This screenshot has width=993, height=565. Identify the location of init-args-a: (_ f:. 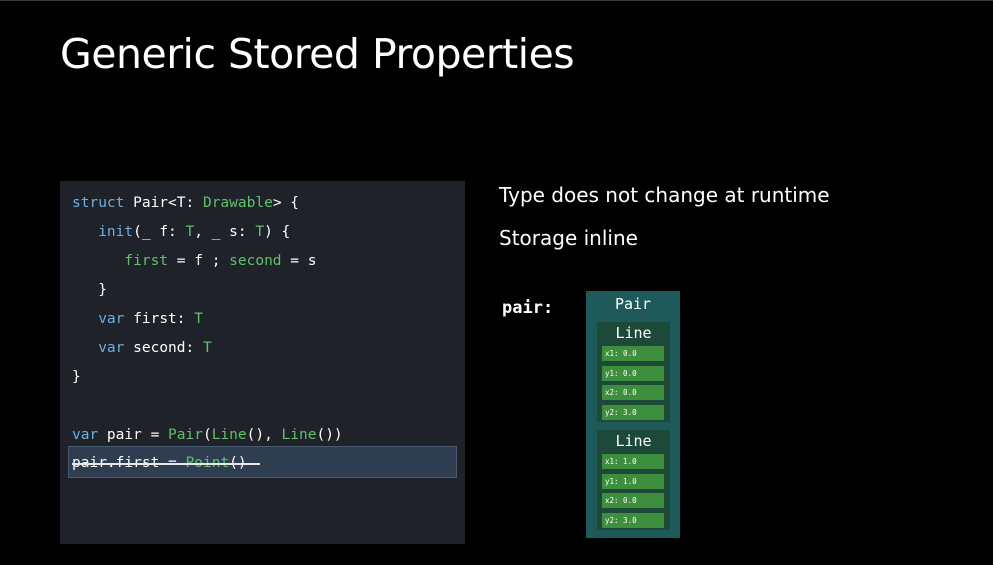
(159, 232).